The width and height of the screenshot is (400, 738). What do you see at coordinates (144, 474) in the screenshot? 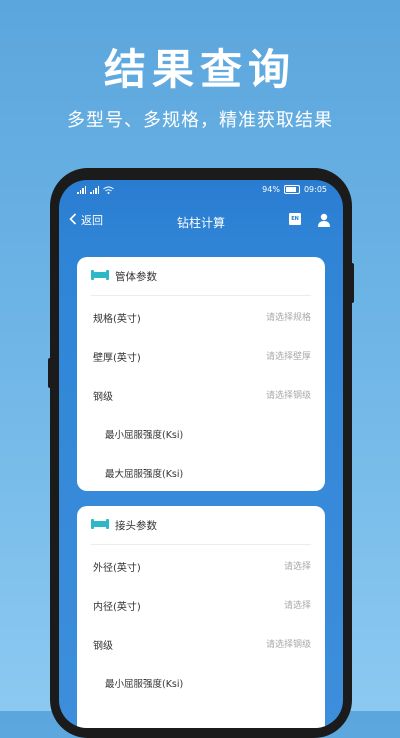
I see `param-label: 最大屈服强度(Ksi)` at bounding box center [144, 474].